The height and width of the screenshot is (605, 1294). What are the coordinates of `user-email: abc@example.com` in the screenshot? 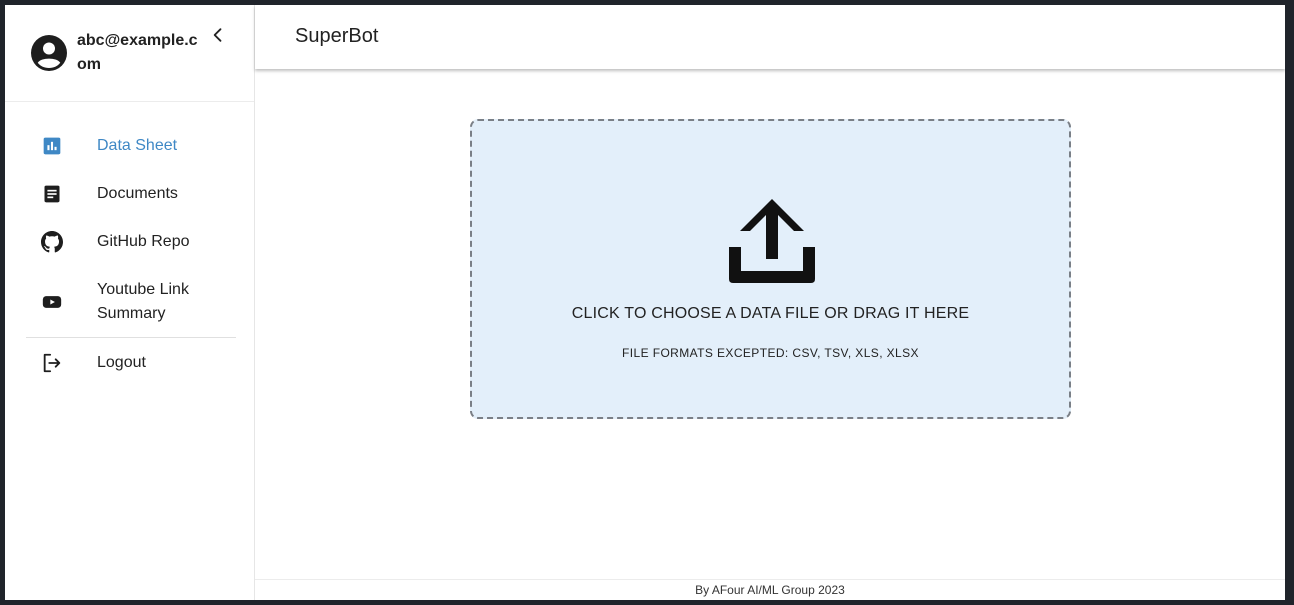 It's located at (137, 52).